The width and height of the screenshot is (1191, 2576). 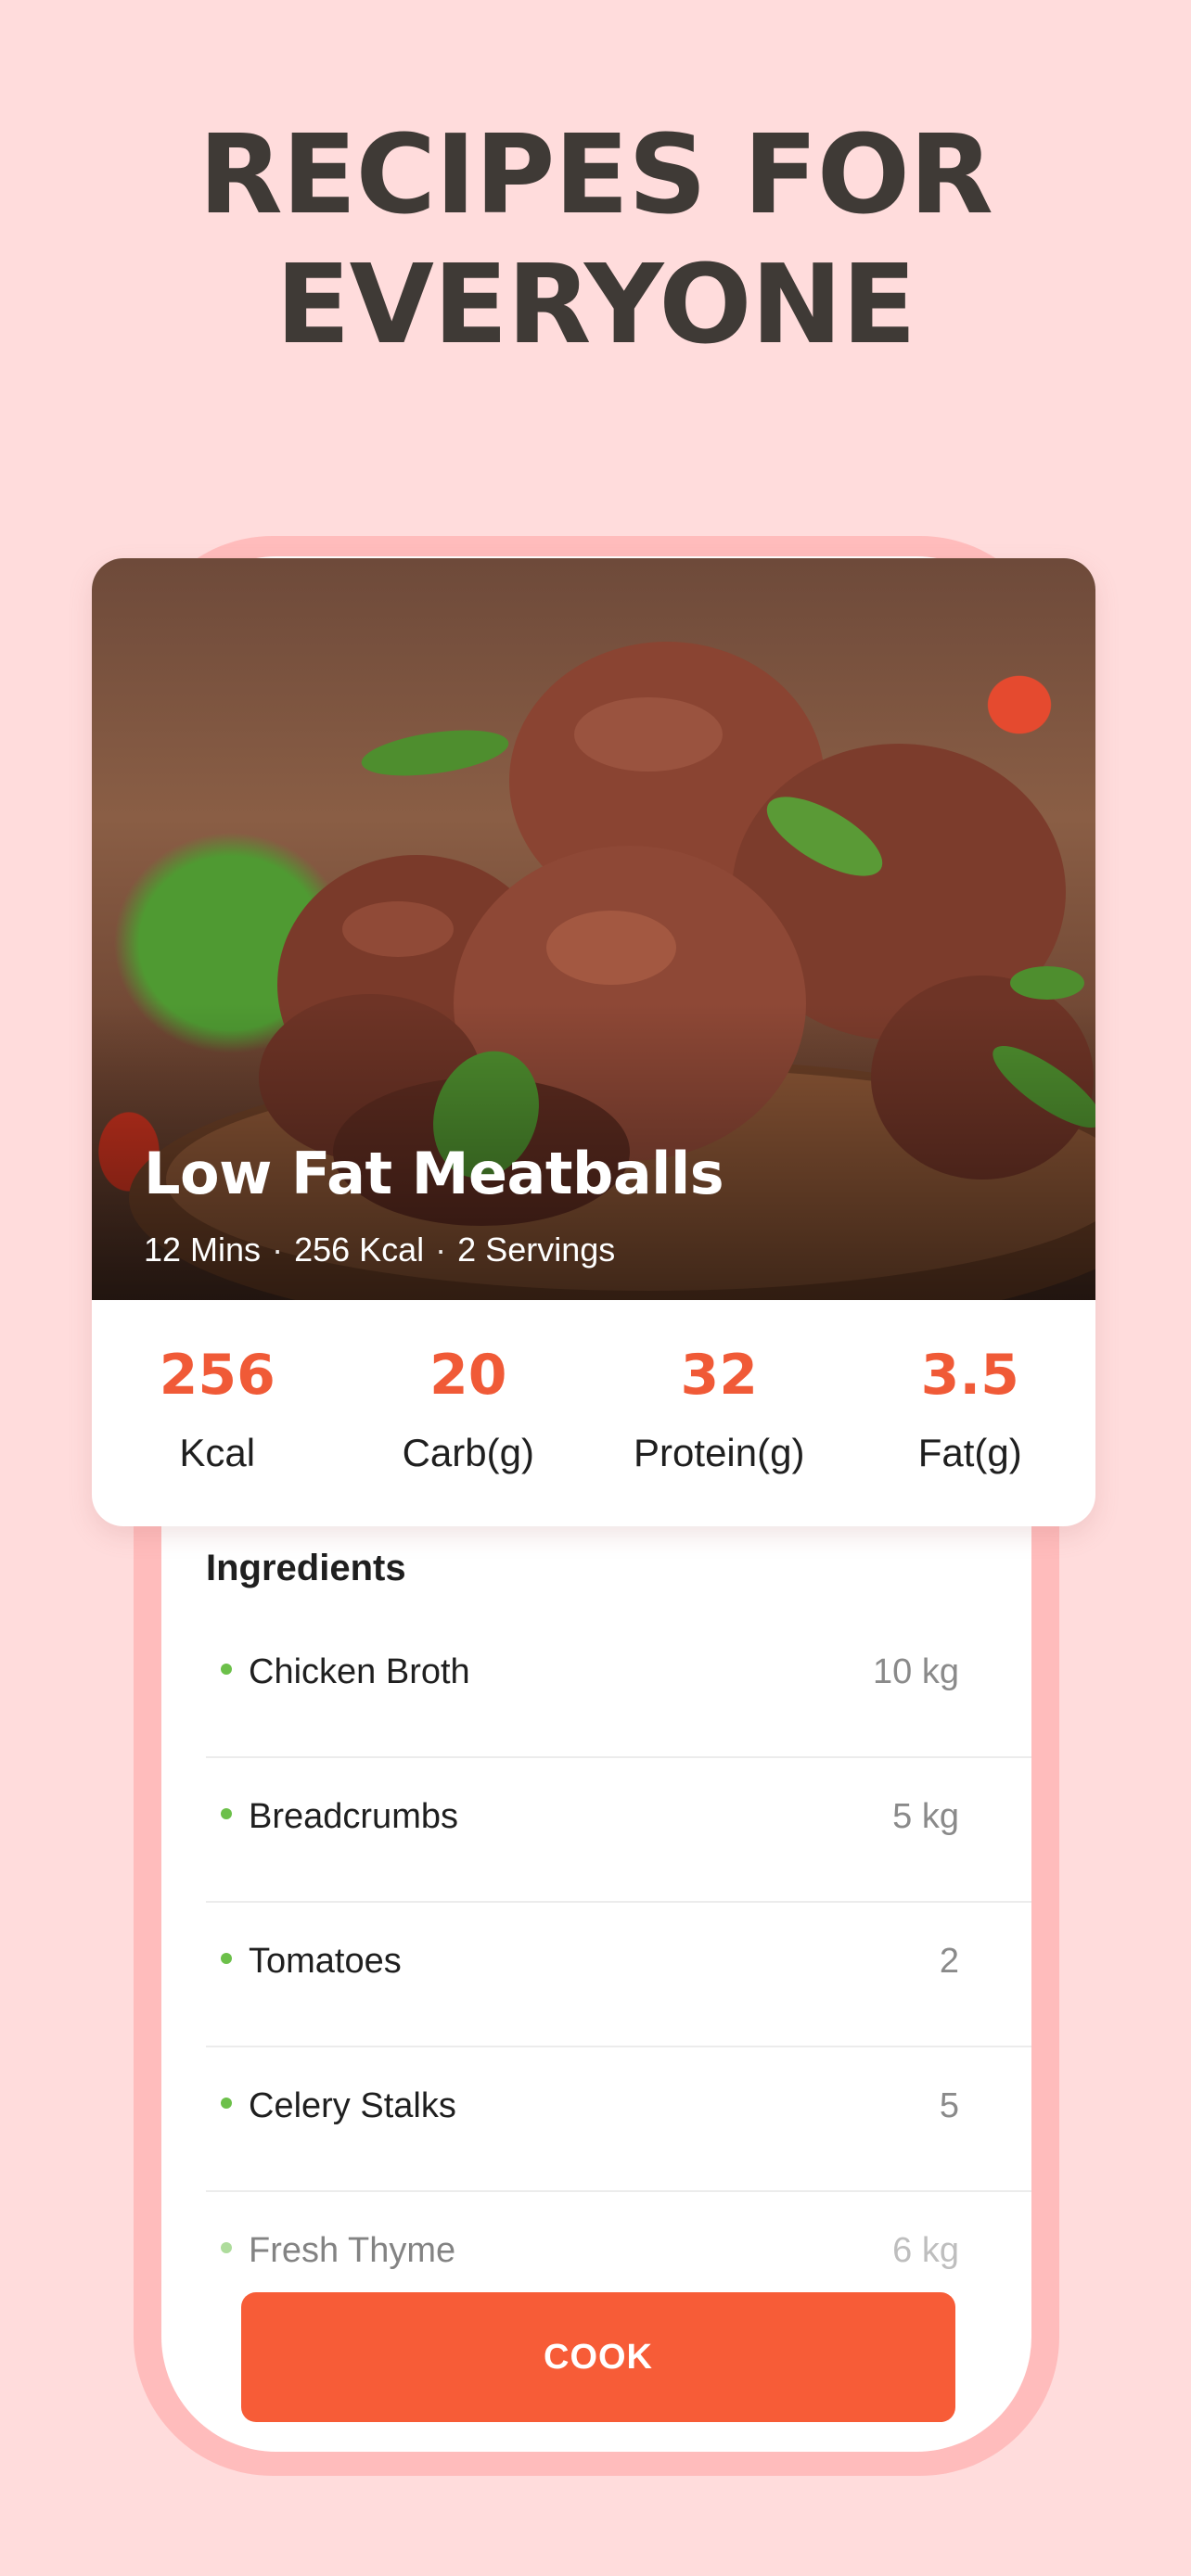 What do you see at coordinates (217, 1452) in the screenshot?
I see `nutrition-label: Kcal` at bounding box center [217, 1452].